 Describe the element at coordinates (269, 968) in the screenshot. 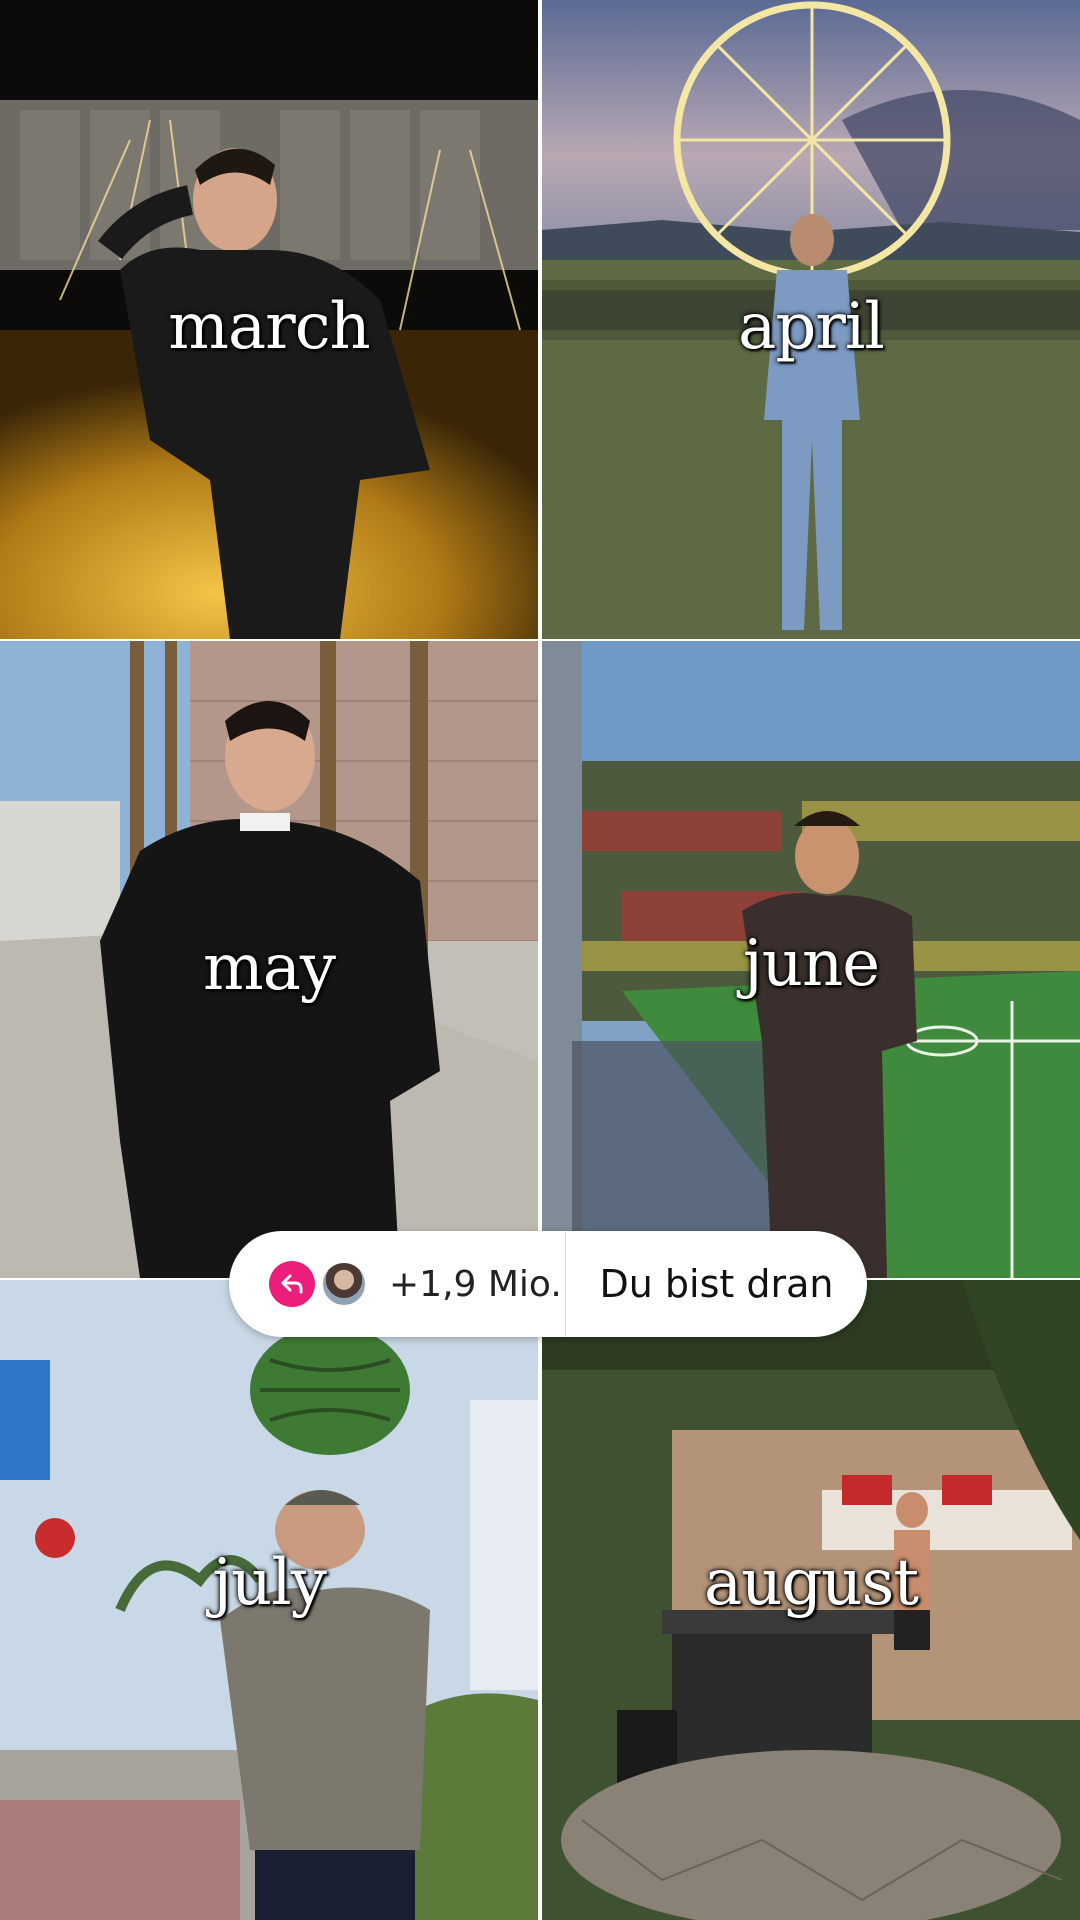

I see `tile-label-may: may` at that location.